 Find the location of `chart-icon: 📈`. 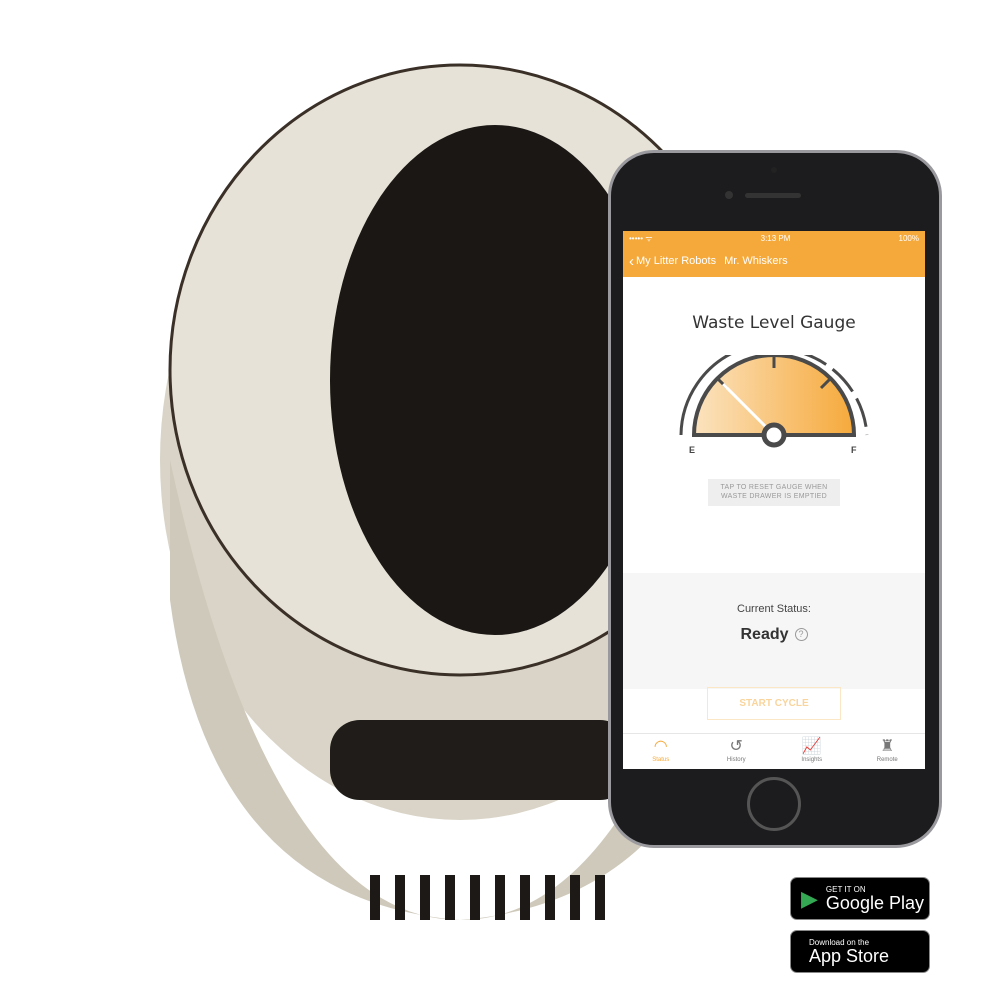

chart-icon: 📈 is located at coordinates (811, 746).